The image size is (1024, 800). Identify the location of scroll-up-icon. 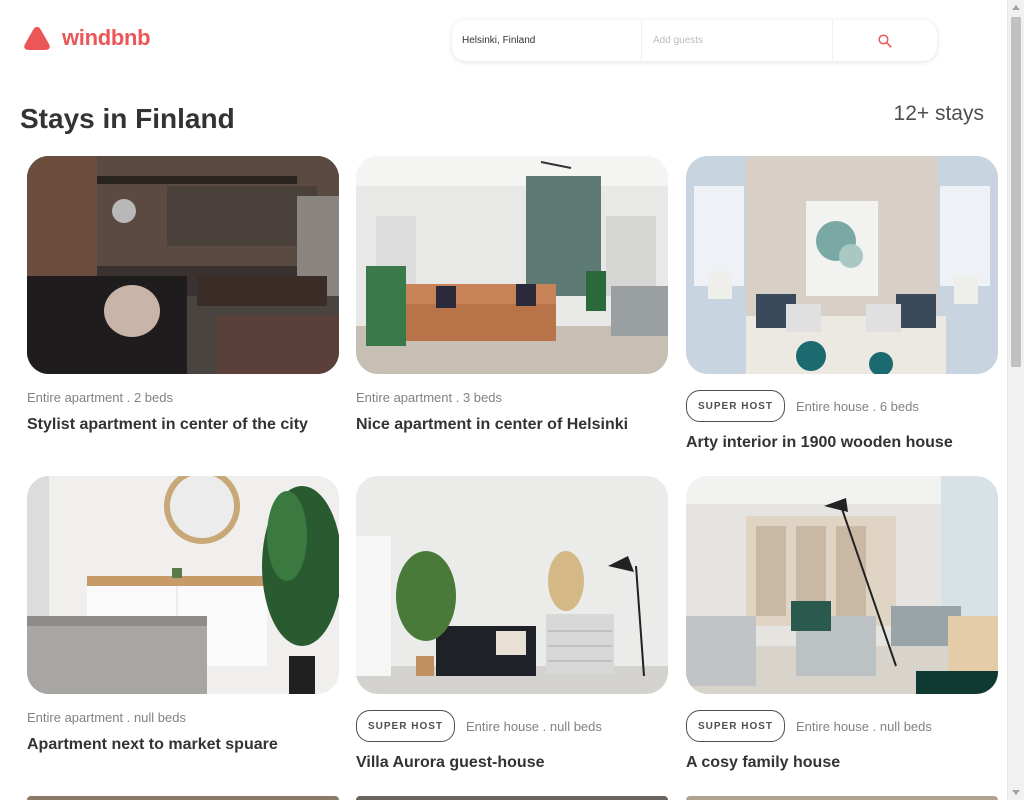
(1016, 7).